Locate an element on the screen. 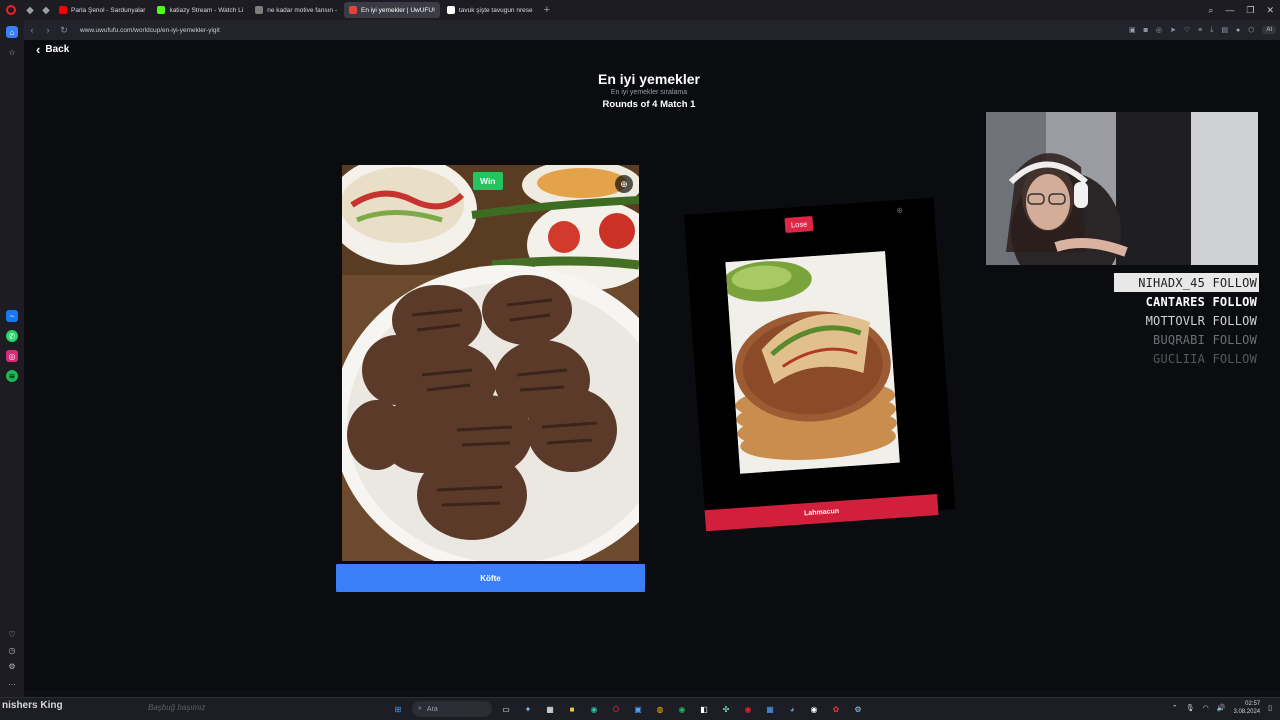  task-view-icon: ▭ is located at coordinates (506, 709).